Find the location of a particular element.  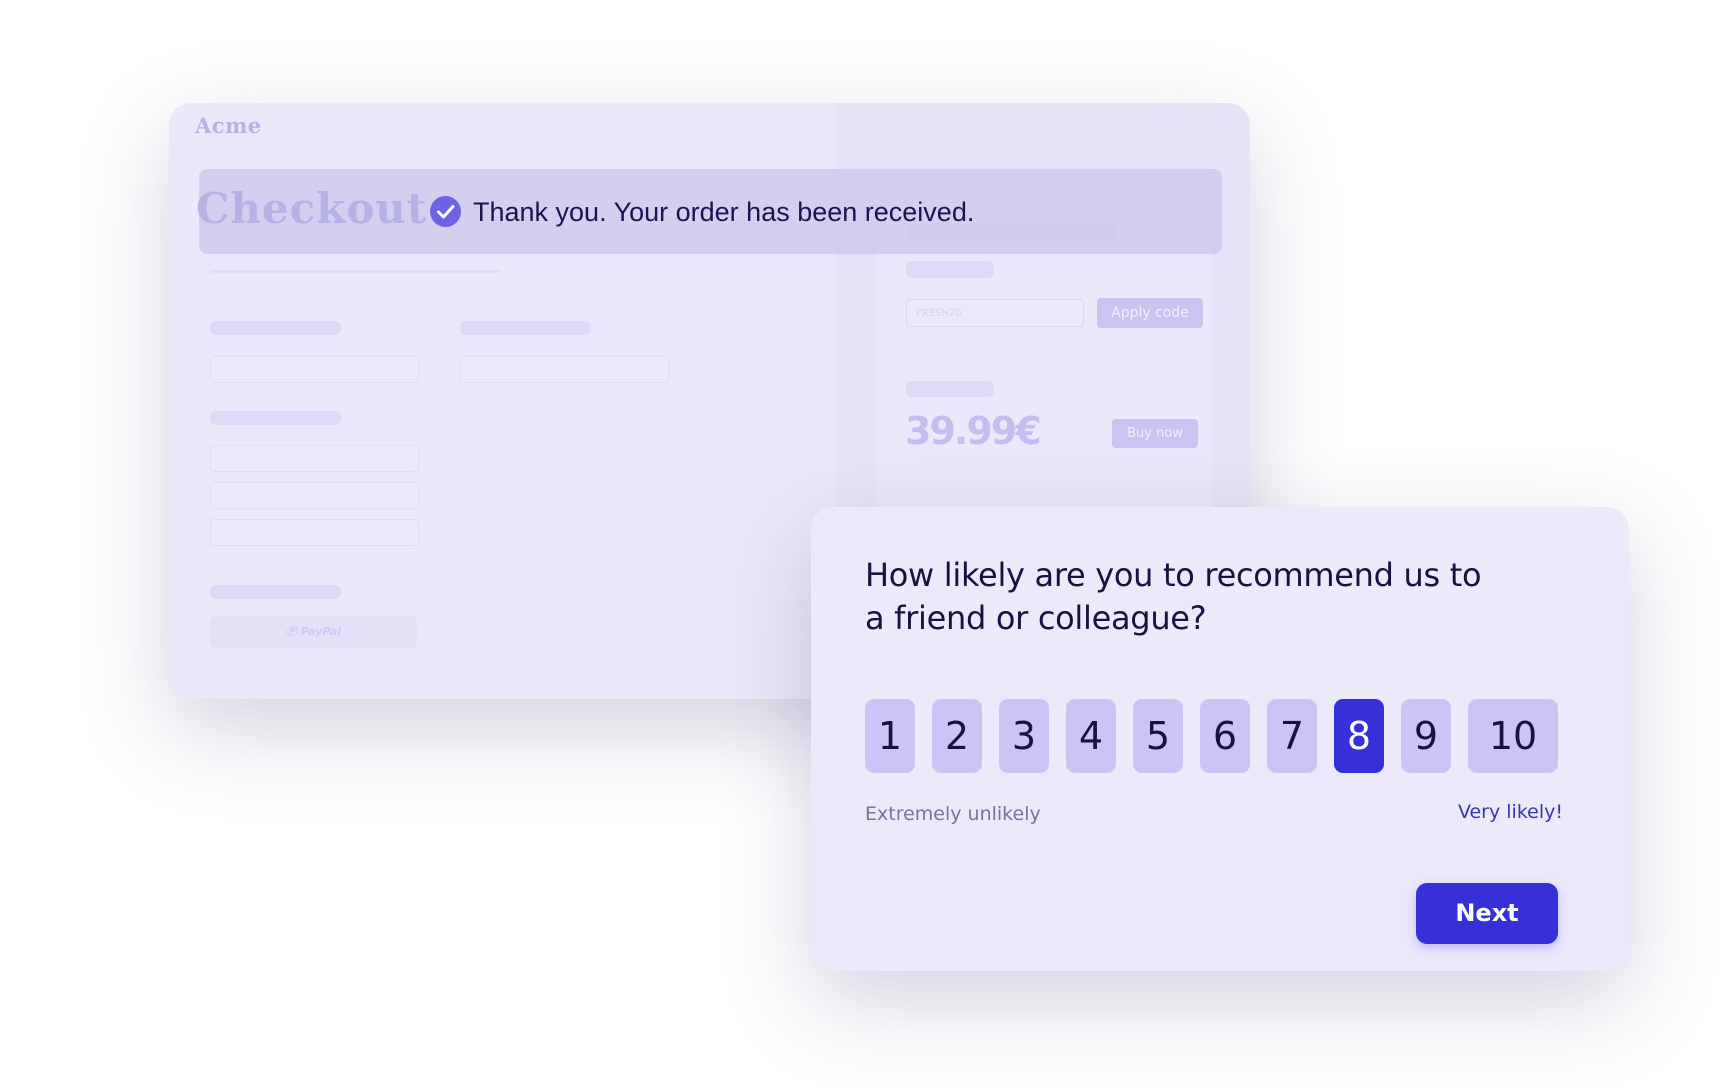

apply-code-button: Apply code is located at coordinates (1150, 313).